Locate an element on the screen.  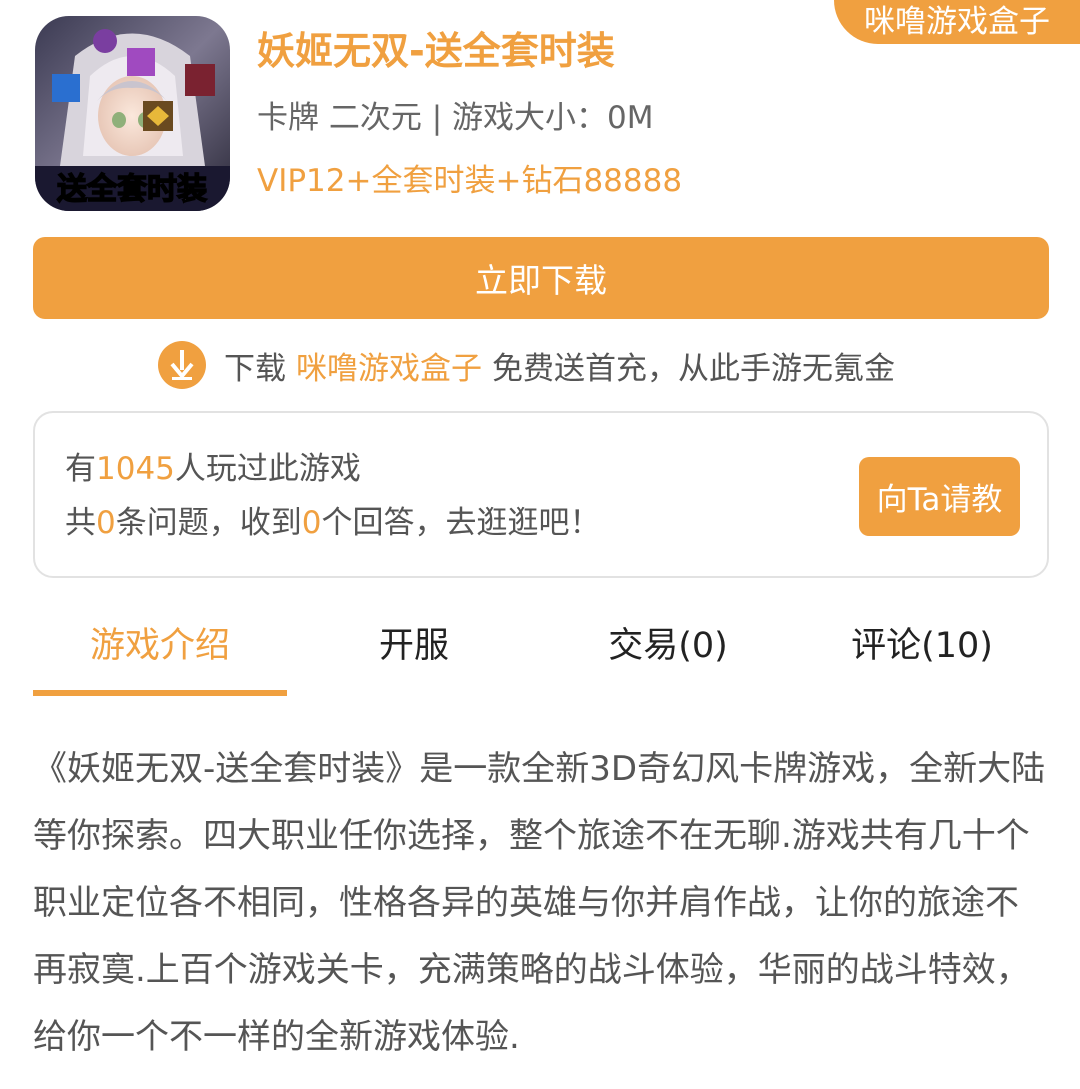
tip-box-link: 咪噜游戏盒子 is located at coordinates (389, 365).